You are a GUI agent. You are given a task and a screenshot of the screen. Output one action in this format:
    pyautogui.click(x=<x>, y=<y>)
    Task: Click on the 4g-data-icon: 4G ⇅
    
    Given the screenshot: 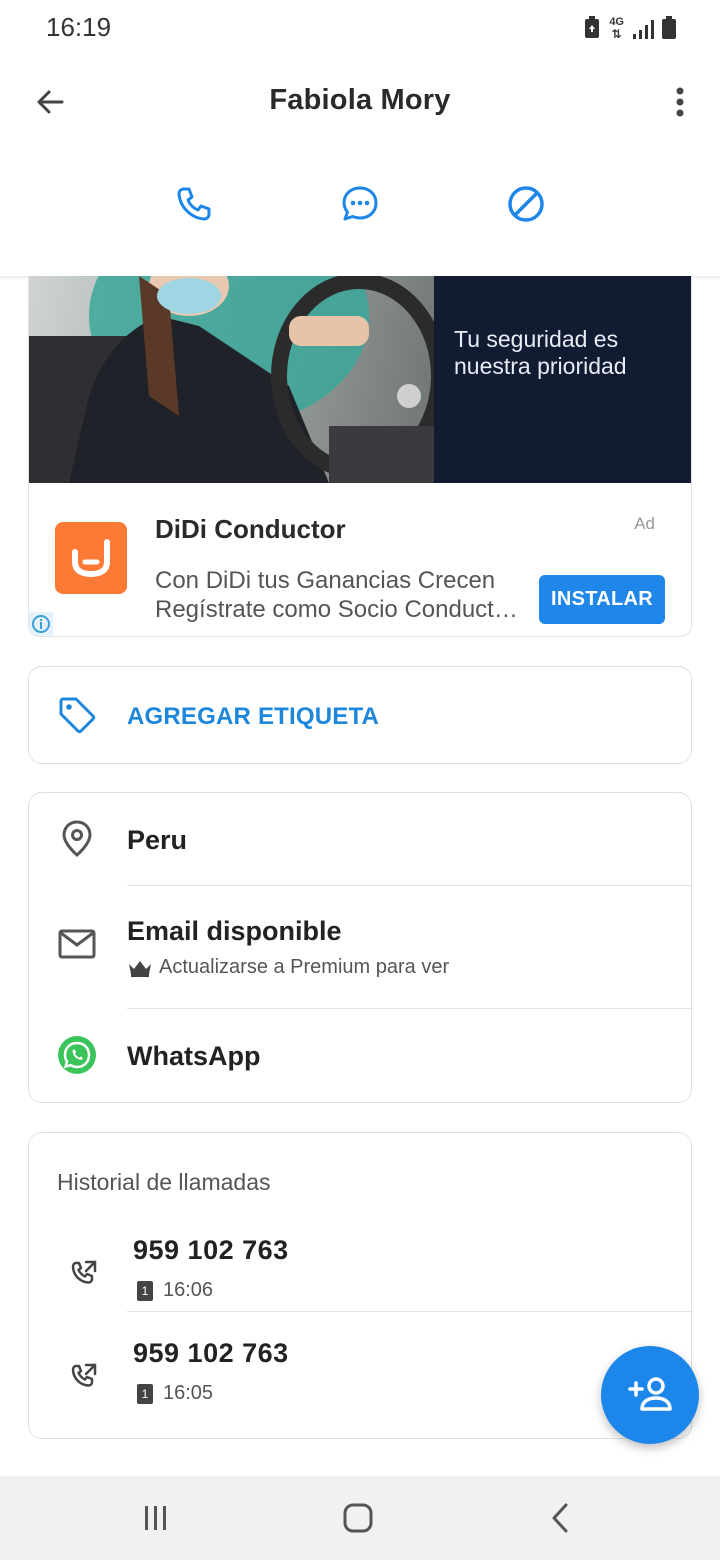 What is the action you would take?
    pyautogui.click(x=616, y=28)
    